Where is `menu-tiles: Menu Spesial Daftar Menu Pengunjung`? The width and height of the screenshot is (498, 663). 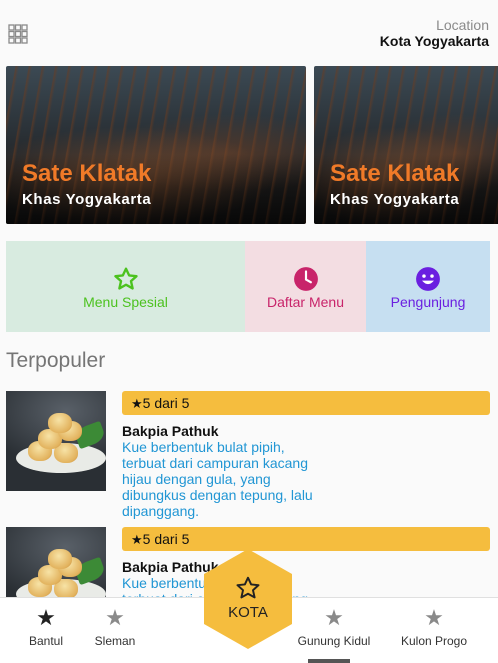
menu-tiles: Menu Spesial Daftar Menu Pengunjung is located at coordinates (248, 286).